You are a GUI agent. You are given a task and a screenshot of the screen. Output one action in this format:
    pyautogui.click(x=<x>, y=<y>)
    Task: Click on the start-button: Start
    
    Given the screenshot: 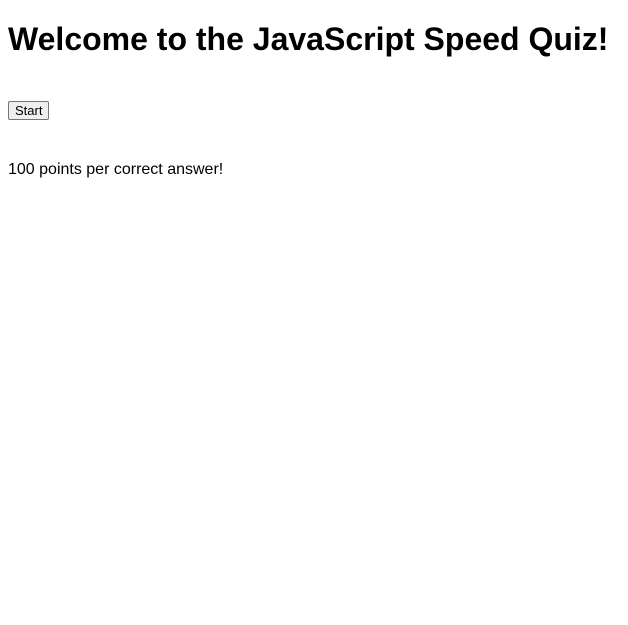 What is the action you would take?
    pyautogui.click(x=29, y=110)
    